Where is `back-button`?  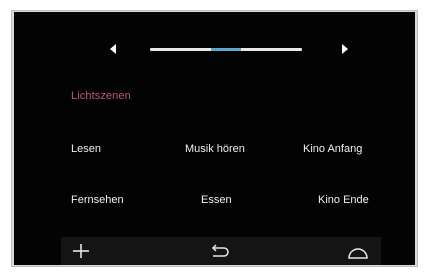 back-button is located at coordinates (219, 251).